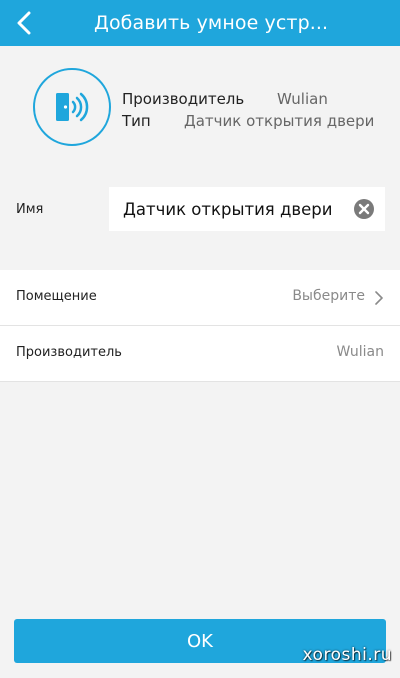 This screenshot has height=678, width=400. Describe the element at coordinates (200, 298) in the screenshot. I see `room-row: Помещение Выберите` at that location.